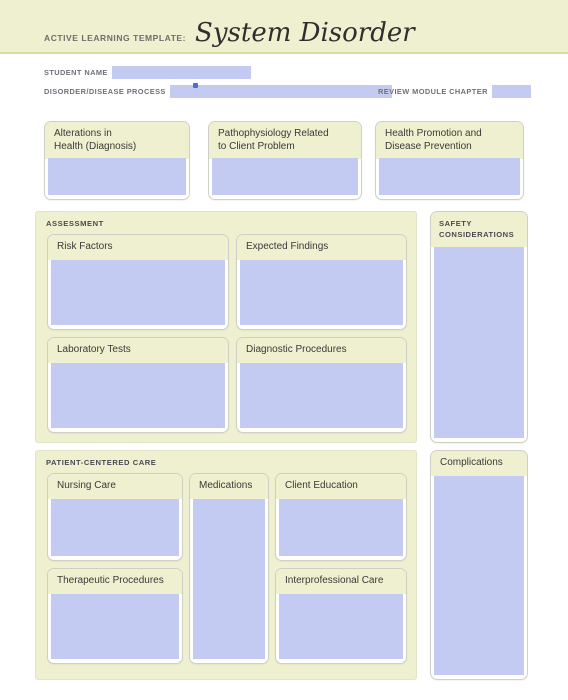  I want to click on disorder-process-row: DISORDER/DISEASE PROCESS, so click(218, 91).